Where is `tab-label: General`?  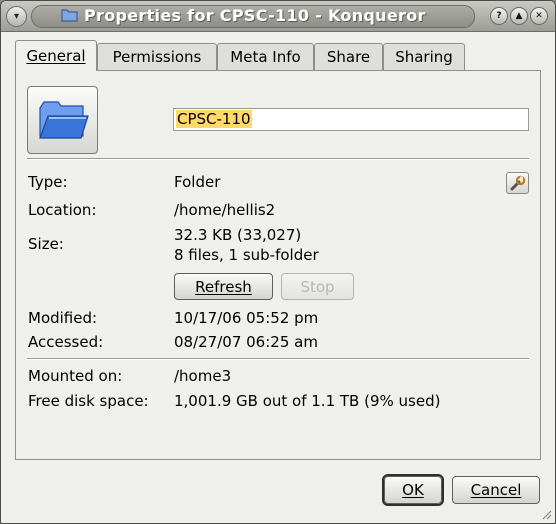 tab-label: General is located at coordinates (56, 56).